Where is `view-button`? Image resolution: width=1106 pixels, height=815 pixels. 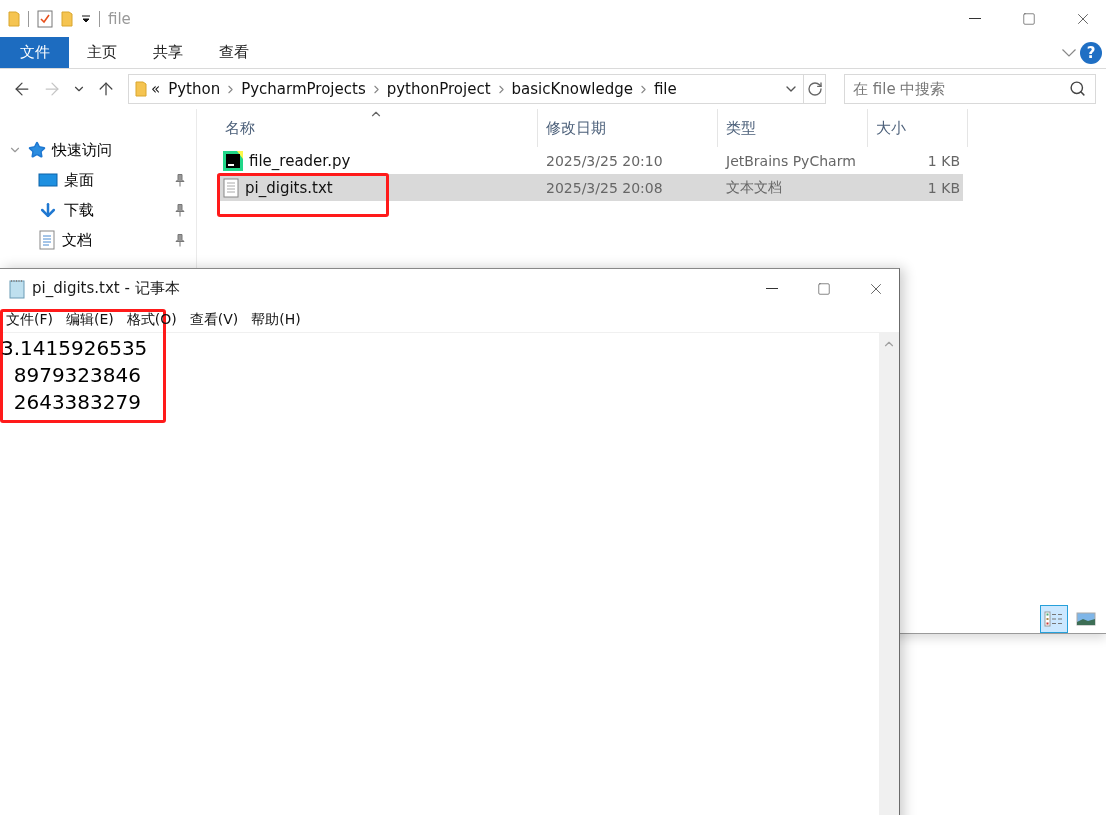 view-button is located at coordinates (1054, 619).